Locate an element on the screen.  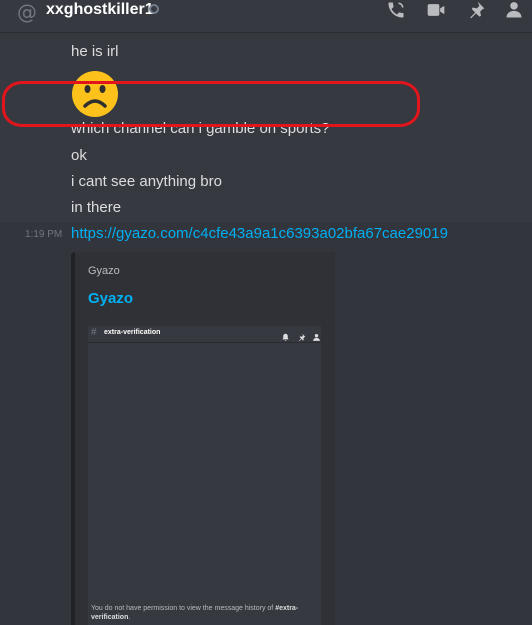
red-highlight-annotation is located at coordinates (211, 104).